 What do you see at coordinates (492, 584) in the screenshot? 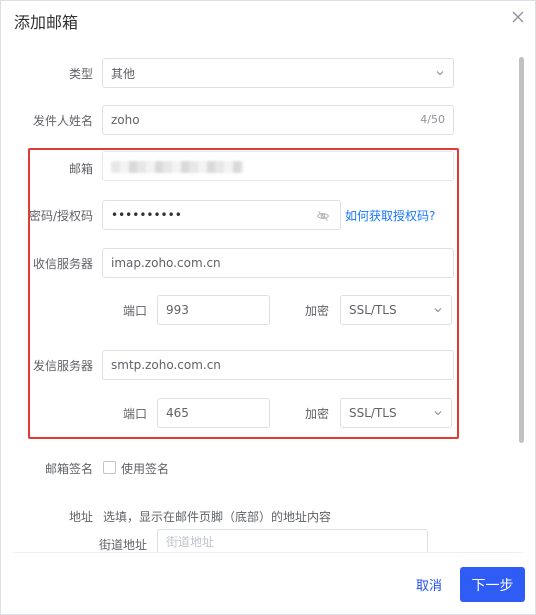
I see `next-button: 下一步` at bounding box center [492, 584].